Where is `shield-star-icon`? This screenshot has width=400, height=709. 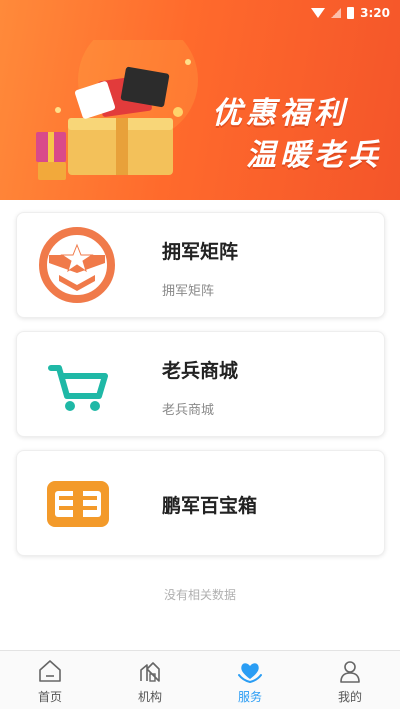
shield-star-icon is located at coordinates (77, 265).